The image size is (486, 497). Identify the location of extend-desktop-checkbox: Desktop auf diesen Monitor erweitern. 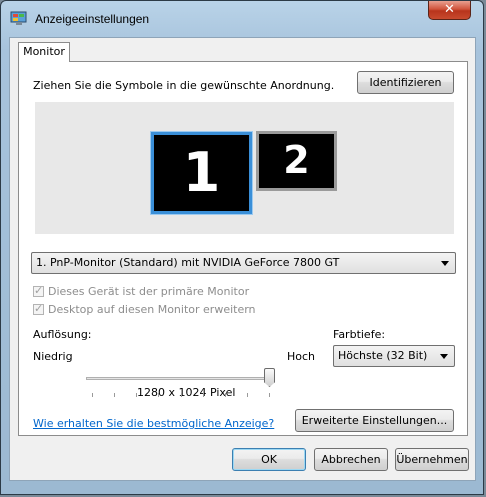
(144, 309).